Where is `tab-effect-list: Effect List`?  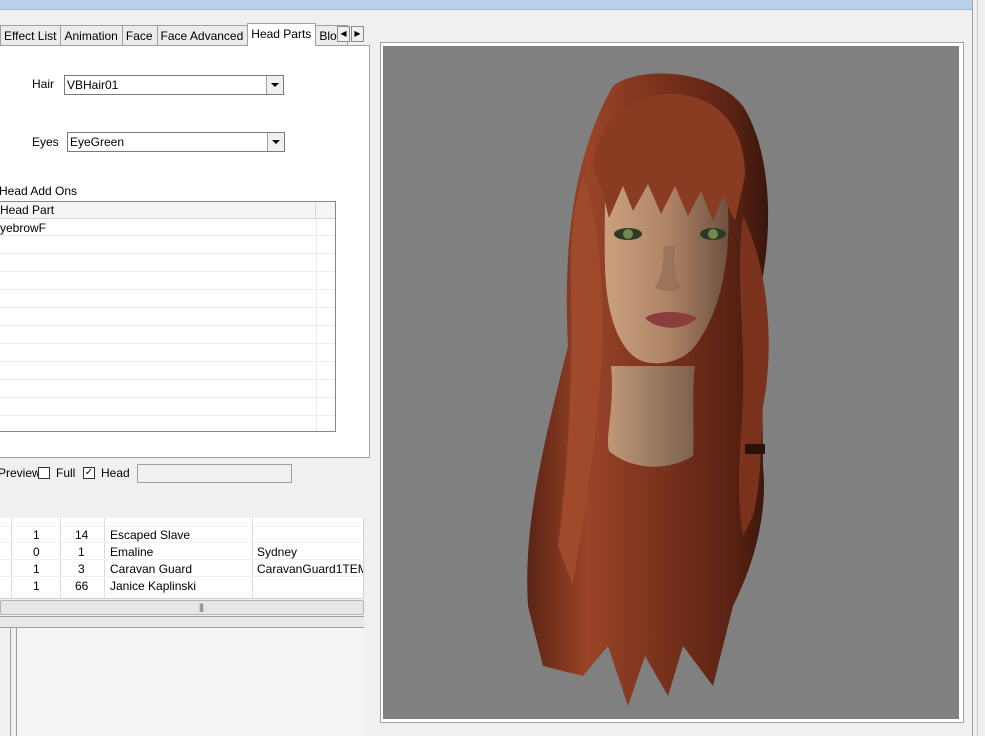 tab-effect-list: Effect List is located at coordinates (31, 35).